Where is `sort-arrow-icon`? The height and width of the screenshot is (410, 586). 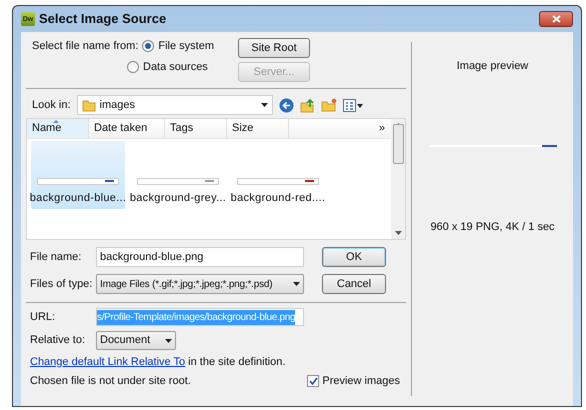
sort-arrow-icon is located at coordinates (56, 121).